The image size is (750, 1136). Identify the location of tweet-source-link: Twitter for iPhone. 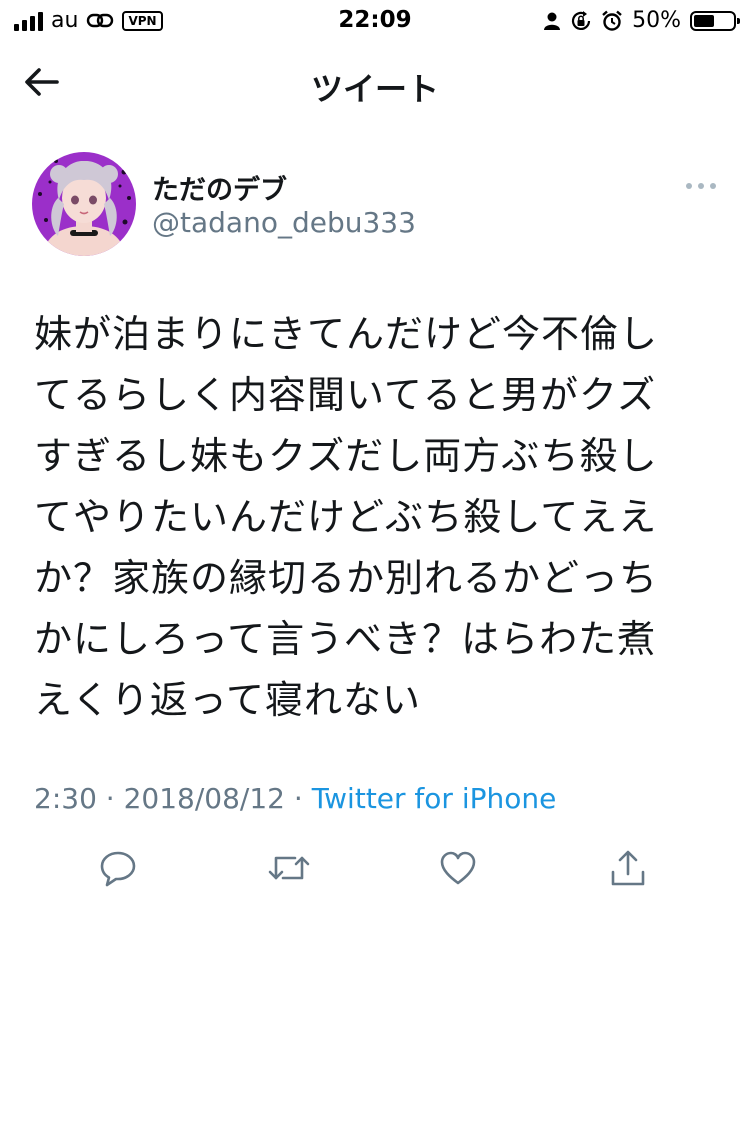
(434, 798).